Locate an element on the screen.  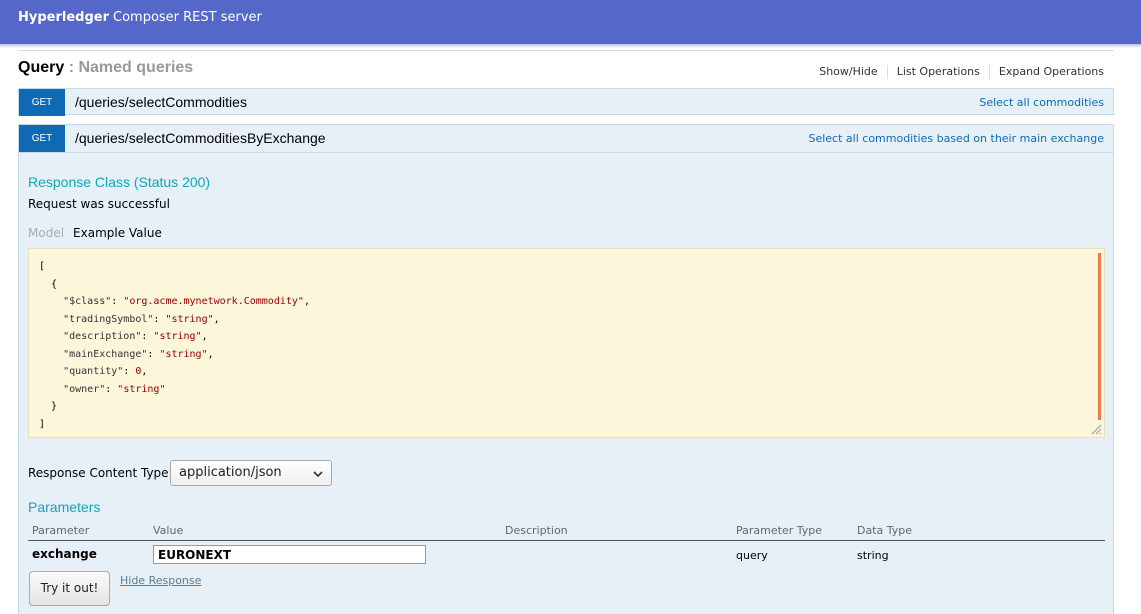
code-line: "tradingSymbol": "string", is located at coordinates (141, 319).